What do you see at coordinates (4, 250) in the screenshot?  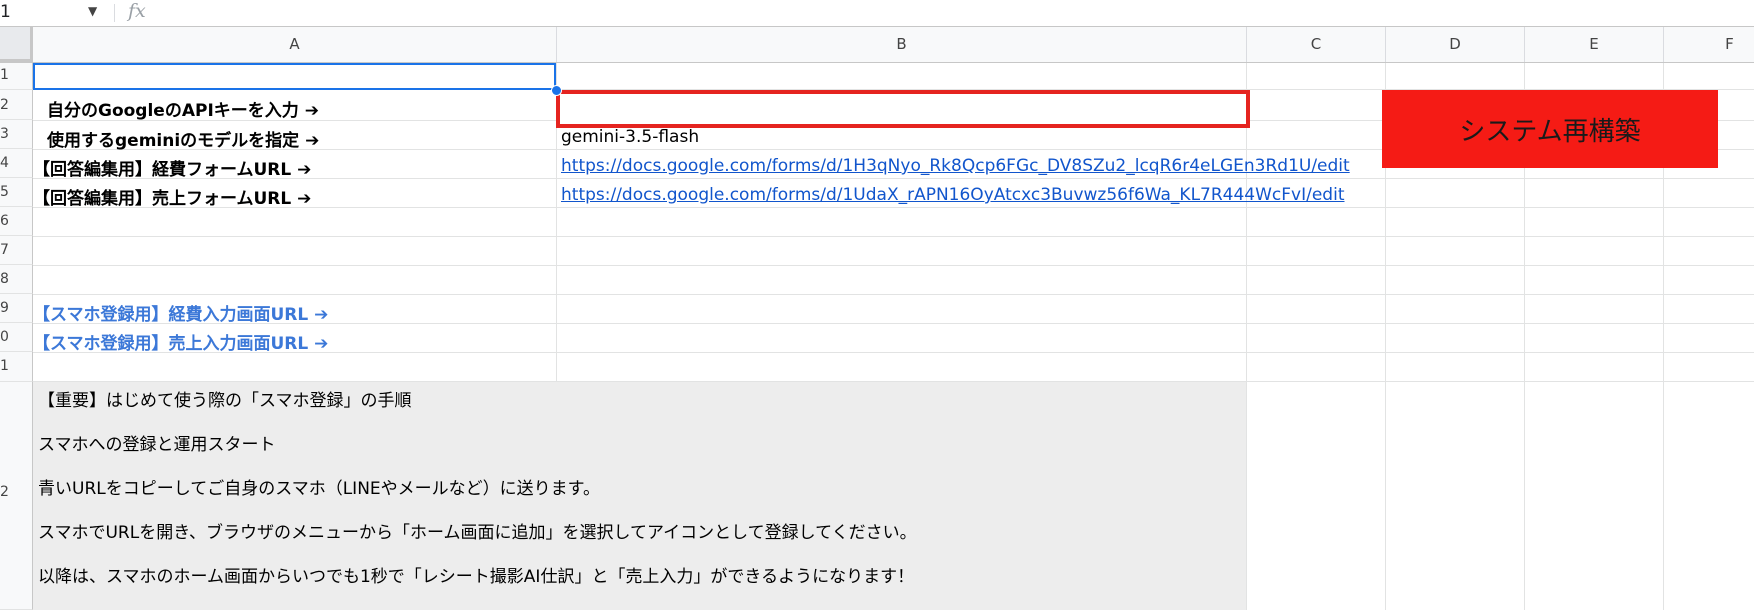 I see `row-number: 7` at bounding box center [4, 250].